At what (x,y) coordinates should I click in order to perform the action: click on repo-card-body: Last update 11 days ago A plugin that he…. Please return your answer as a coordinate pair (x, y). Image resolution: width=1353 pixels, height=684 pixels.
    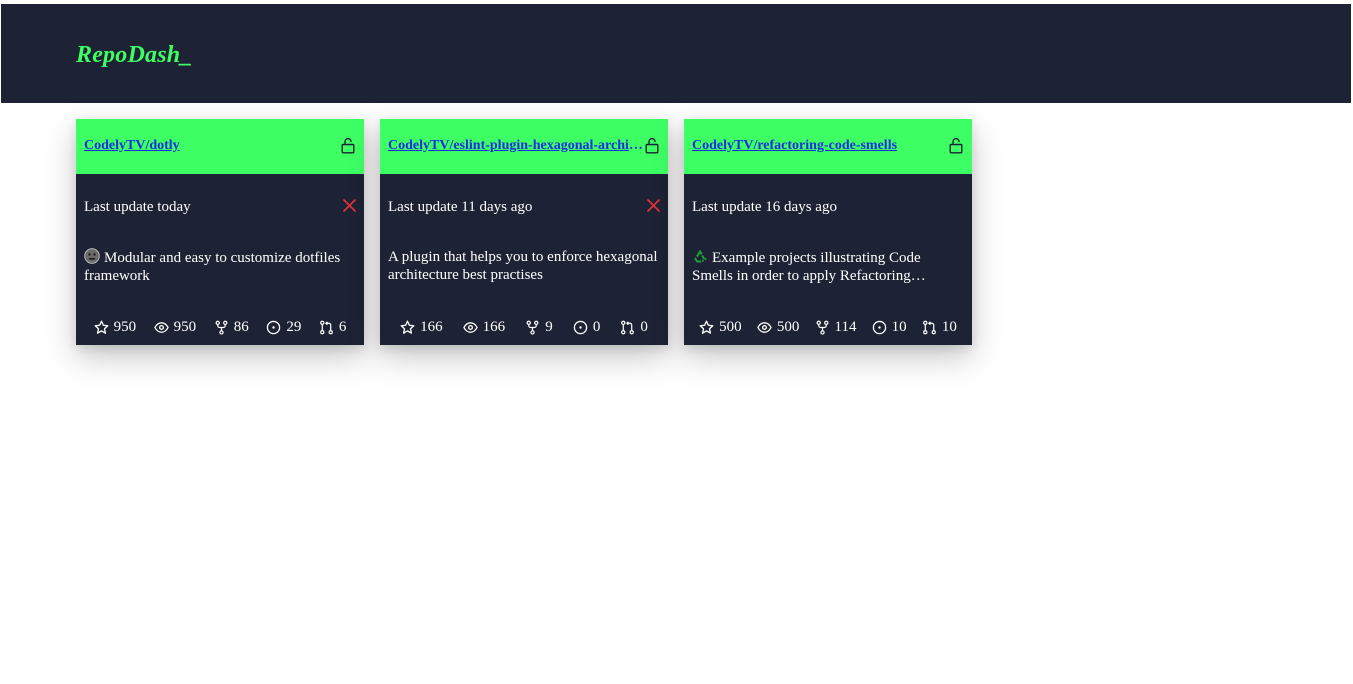
    Looking at the image, I should click on (524, 259).